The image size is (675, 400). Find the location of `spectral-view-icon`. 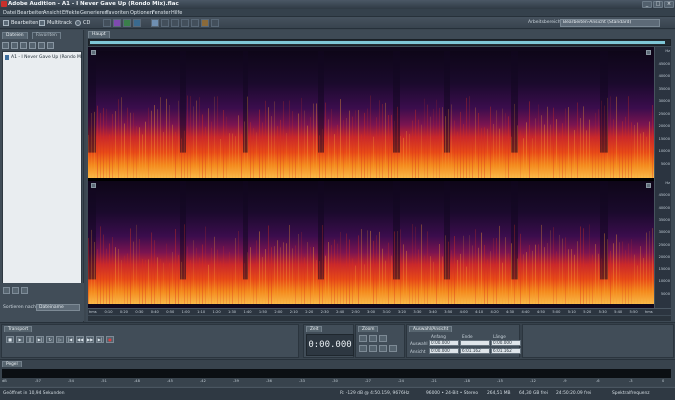

spectral-view-icon is located at coordinates (117, 23).